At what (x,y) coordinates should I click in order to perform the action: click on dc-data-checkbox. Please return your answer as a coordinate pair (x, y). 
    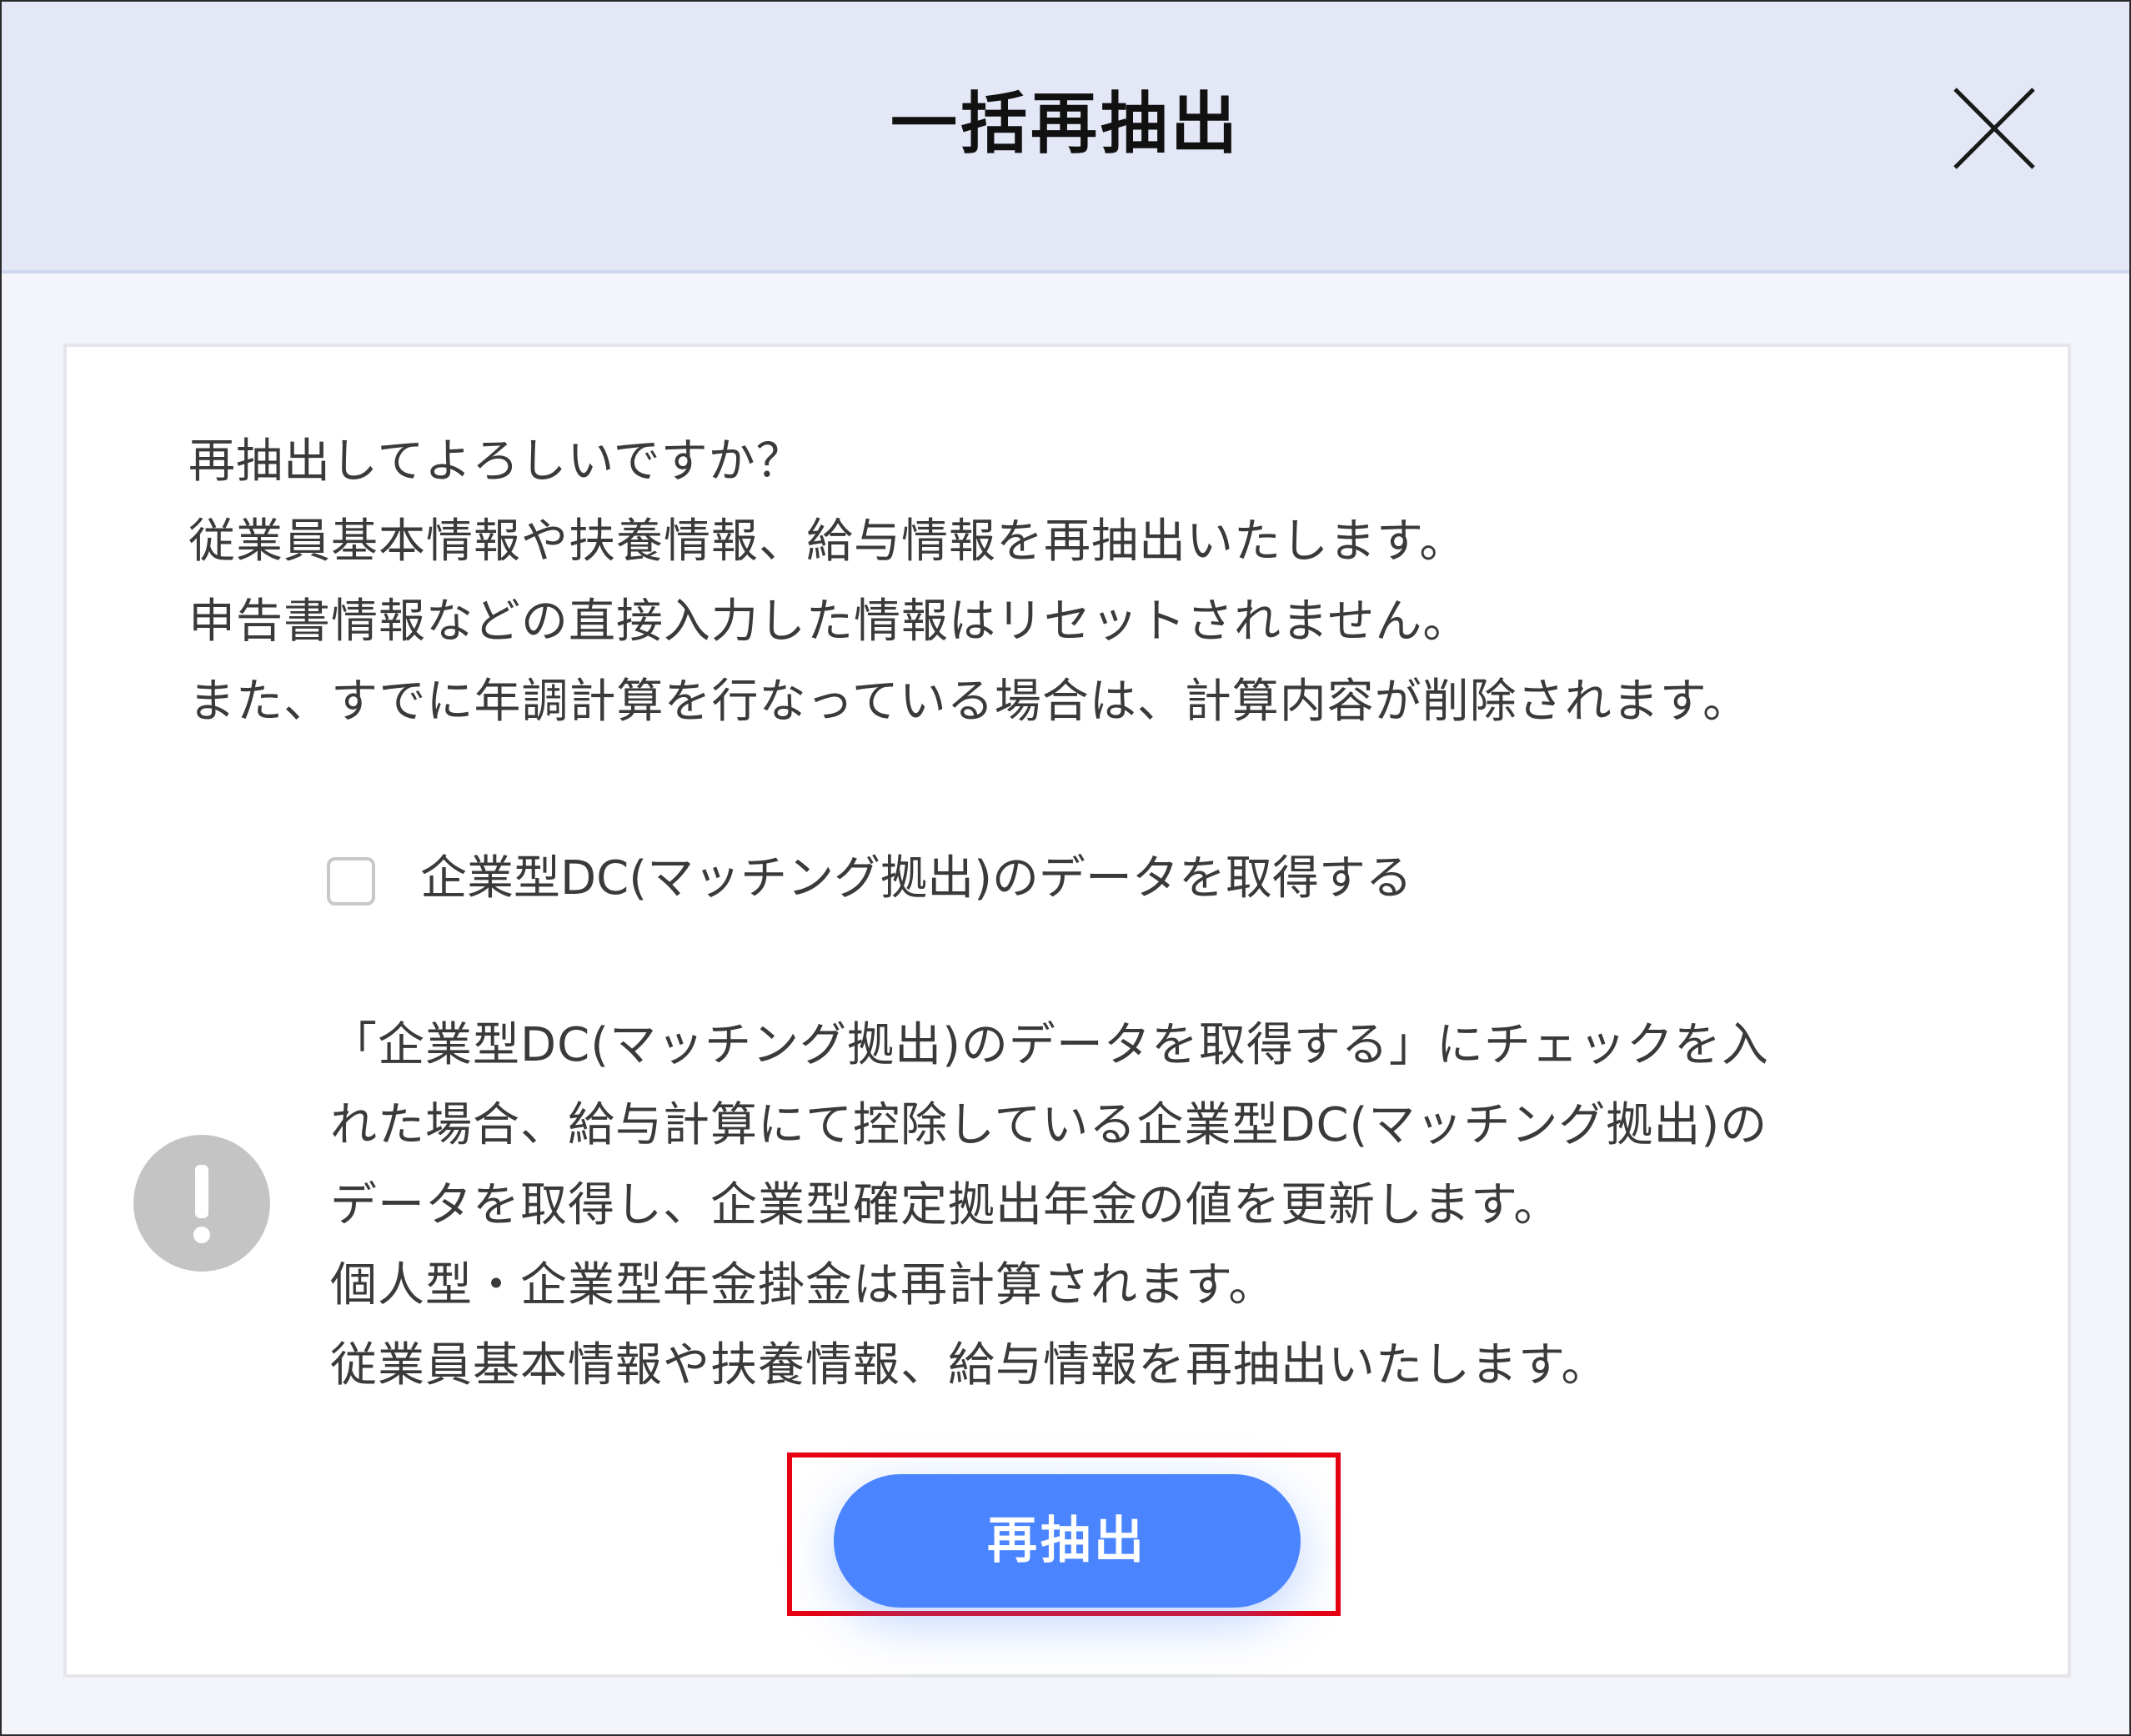
    Looking at the image, I should click on (351, 881).